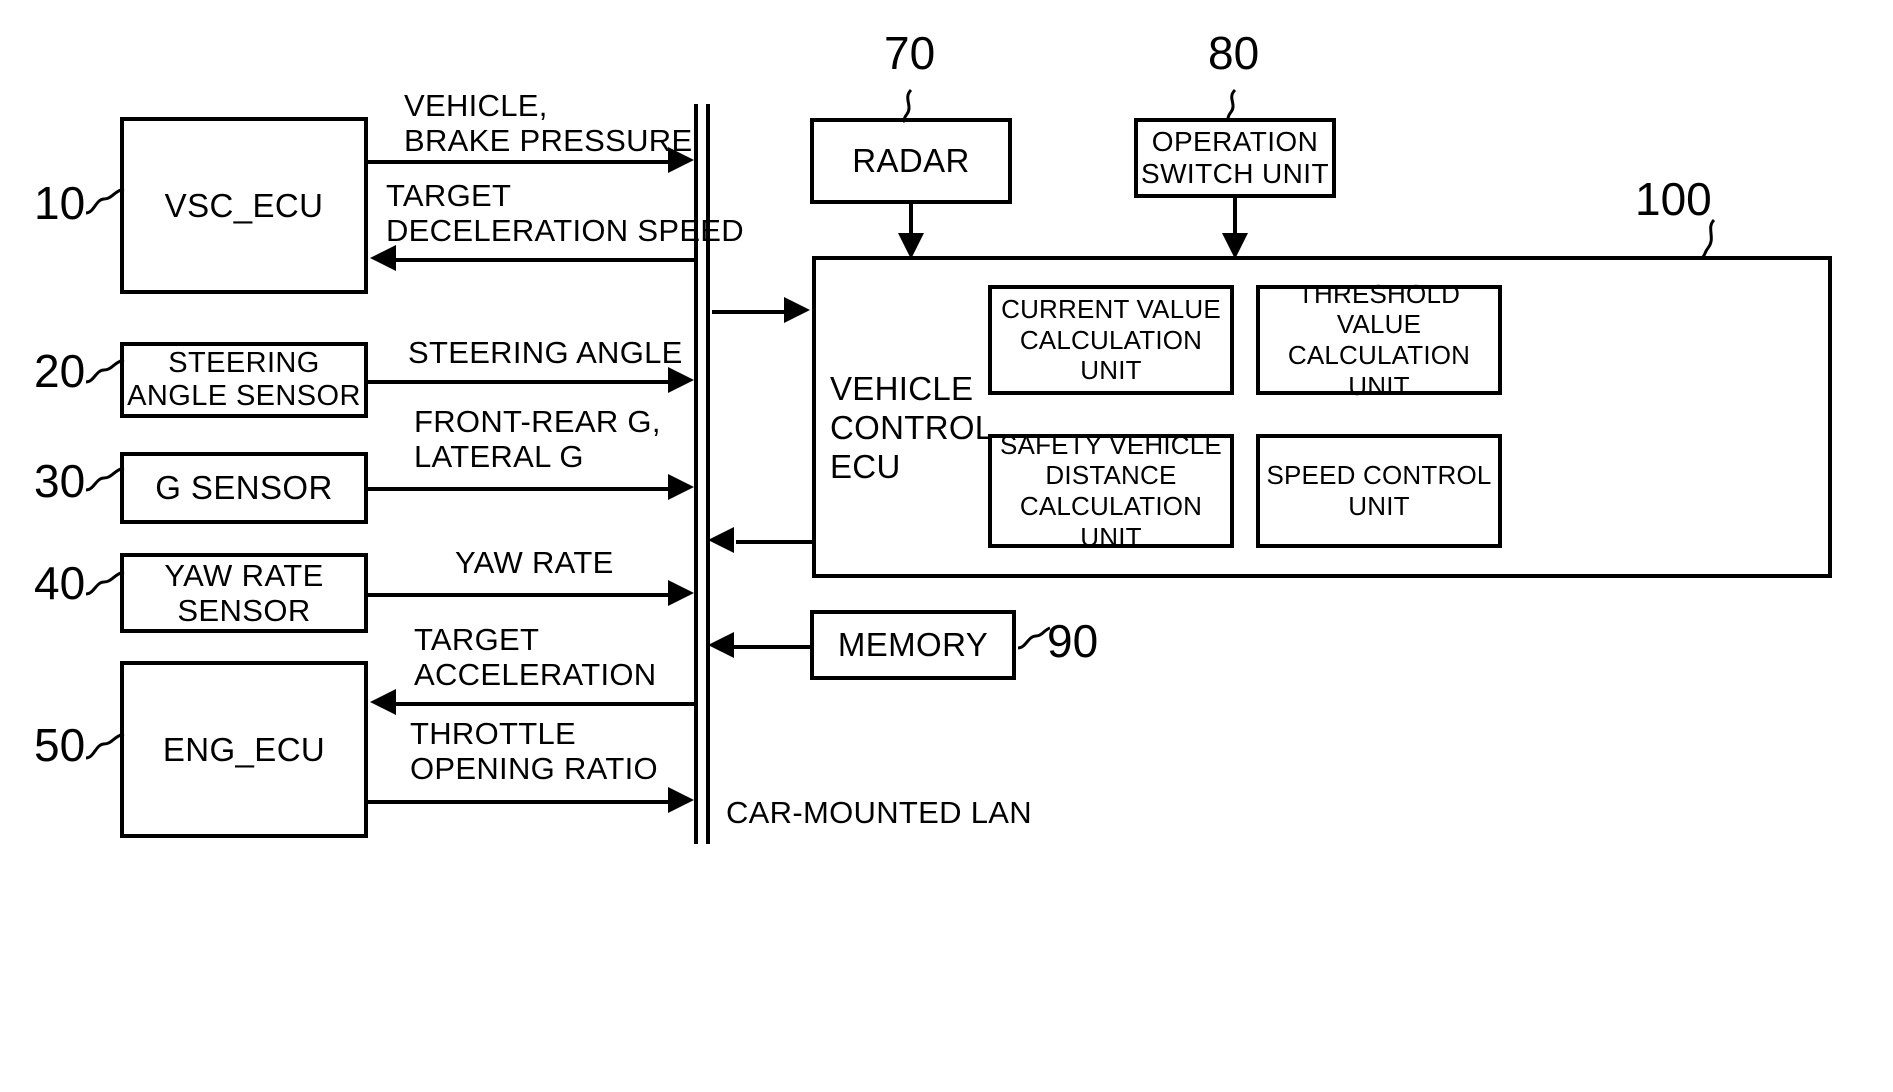 The image size is (1893, 1092). I want to click on block-g-sensor: G SENSOR, so click(244, 488).